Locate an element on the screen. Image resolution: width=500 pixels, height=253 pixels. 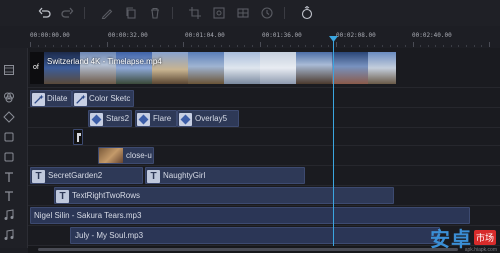
ruler-label: 00:00:32.00 is located at coordinates (128, 35).